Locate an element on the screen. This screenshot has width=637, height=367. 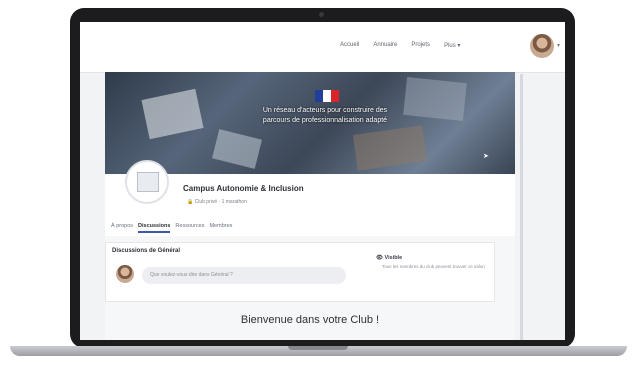
cursor-icon: ➤ is located at coordinates (486, 156).